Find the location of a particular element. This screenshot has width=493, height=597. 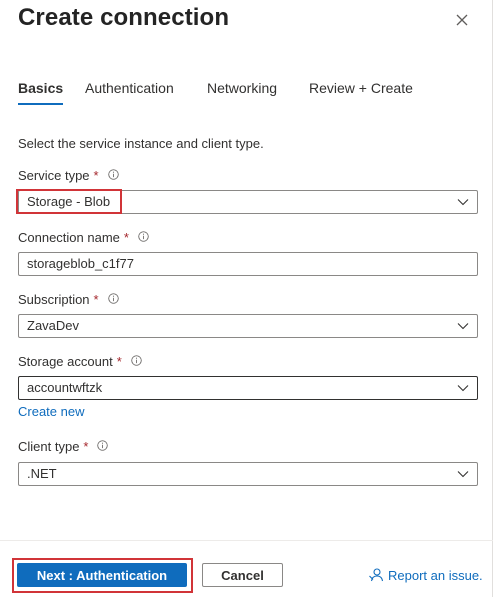

client-type-value: .NET is located at coordinates (42, 473).